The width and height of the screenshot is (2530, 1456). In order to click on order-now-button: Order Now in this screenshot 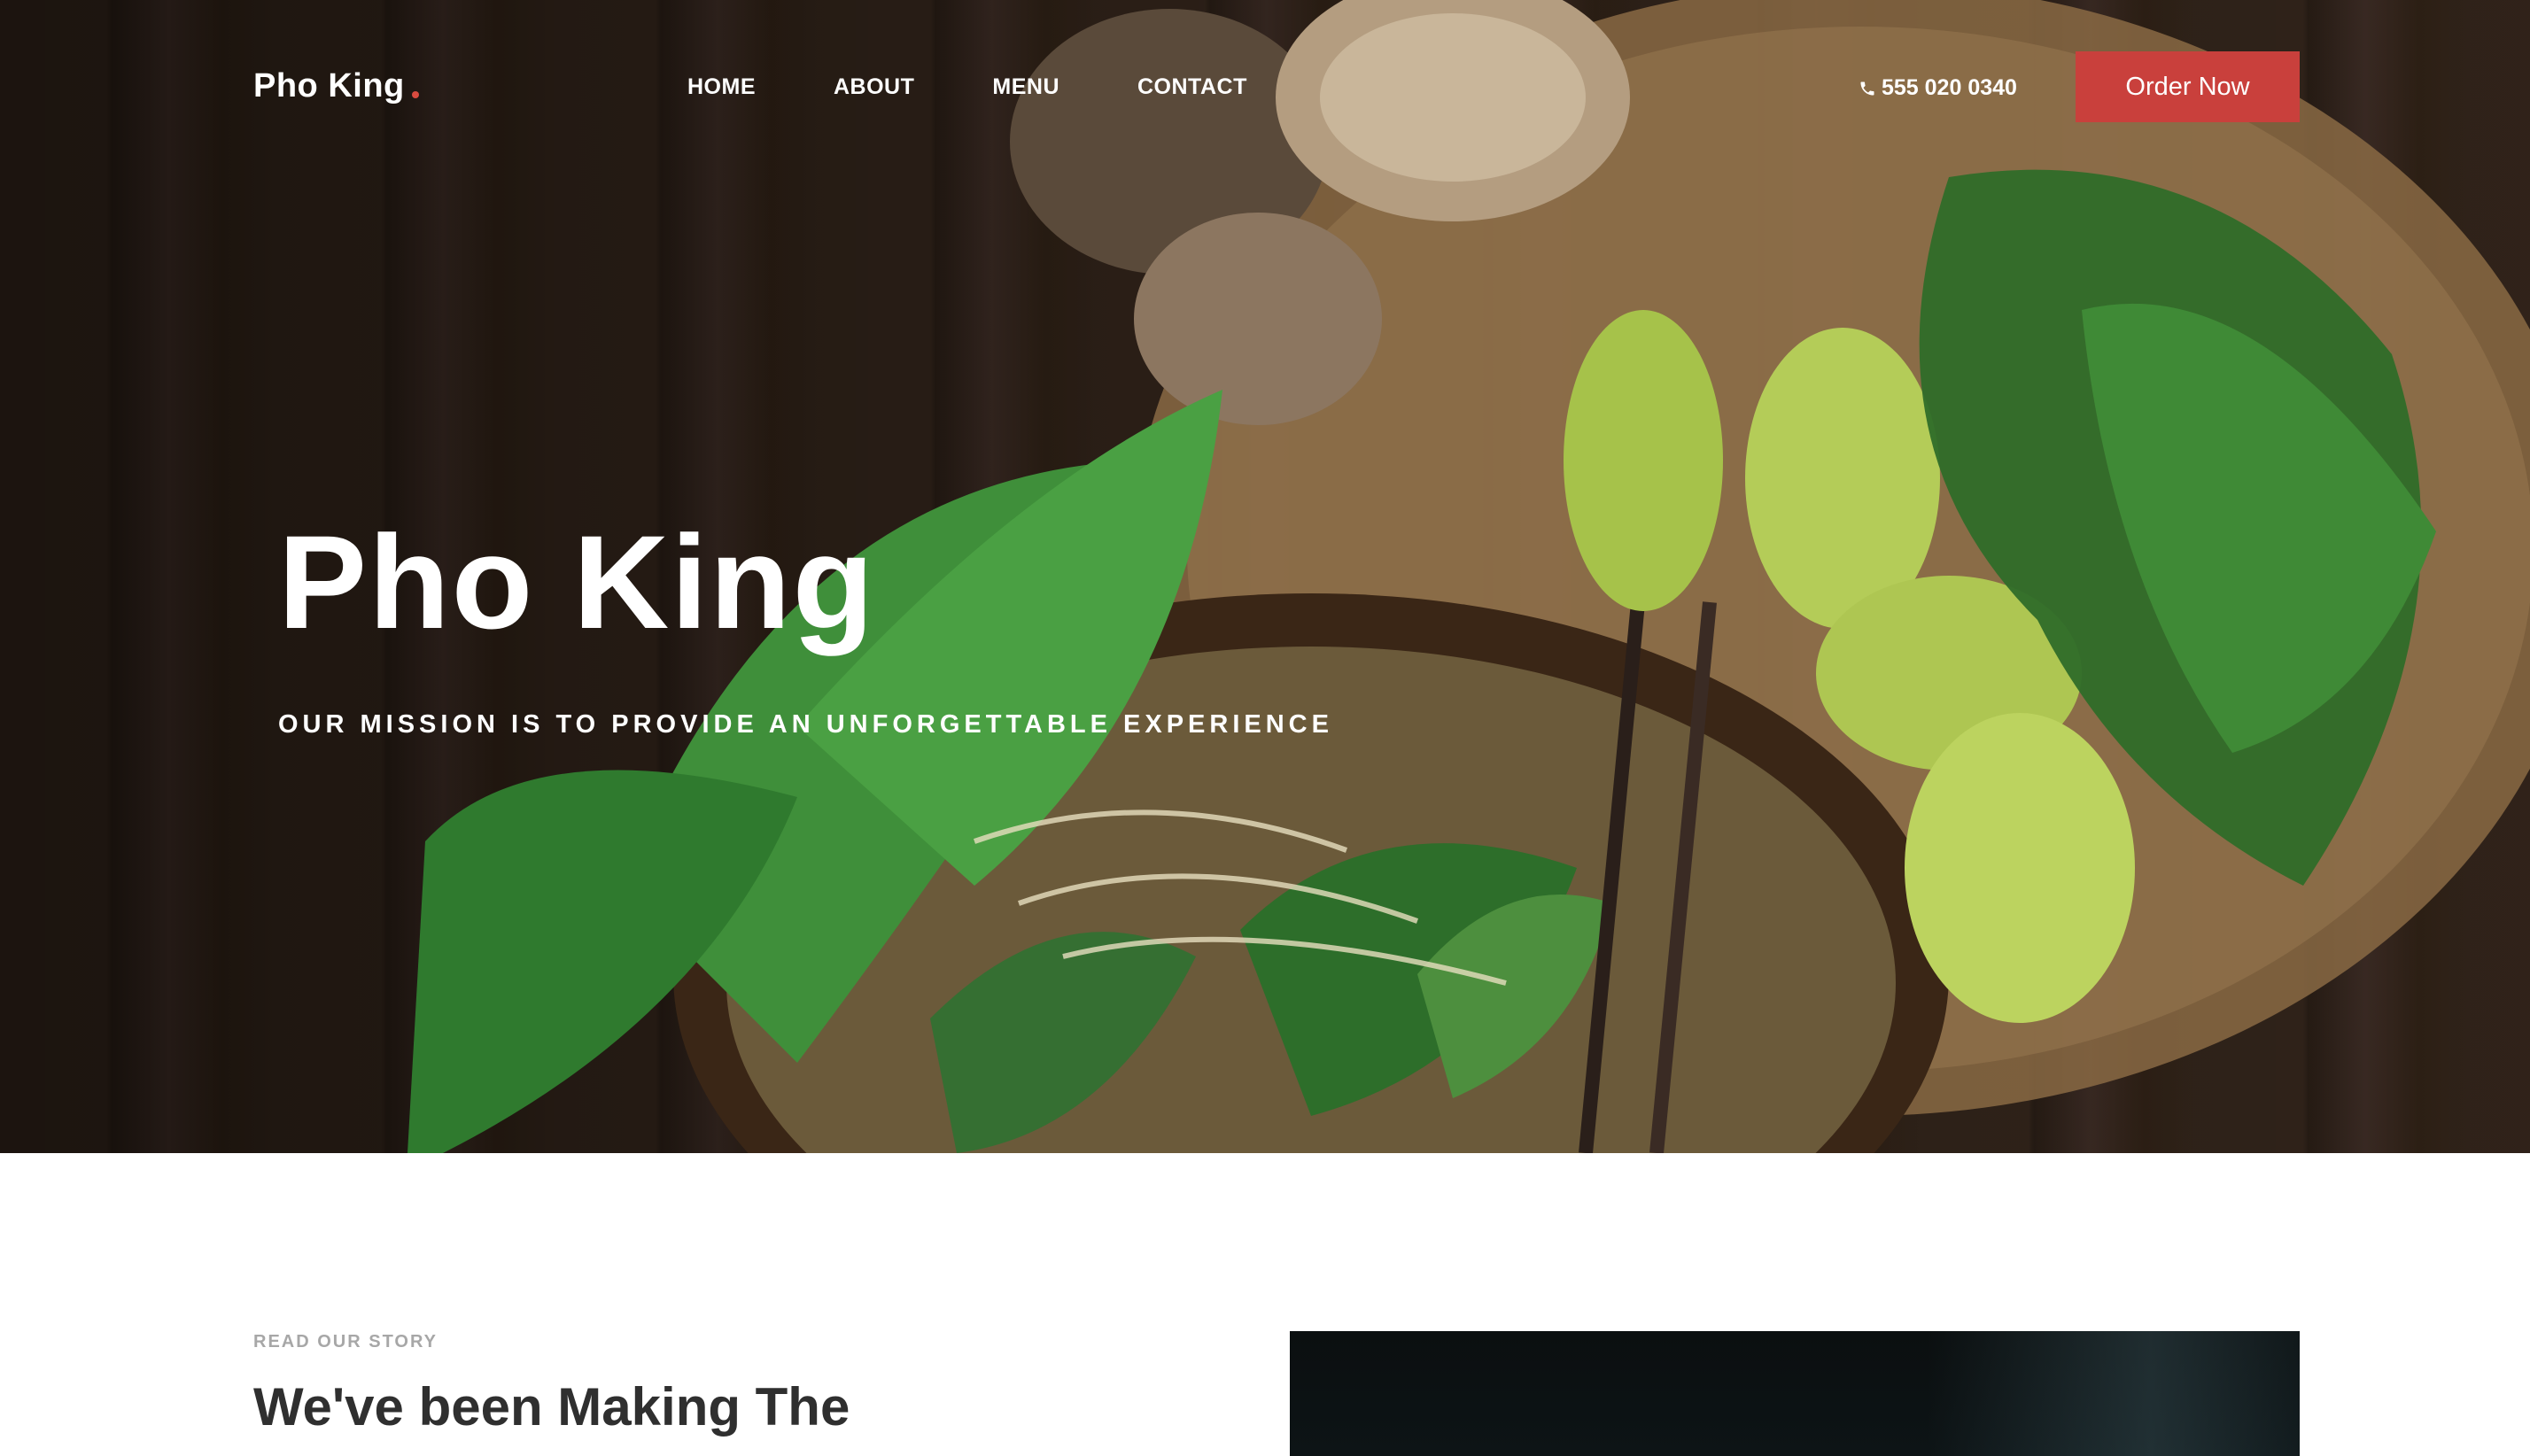, I will do `click(2188, 86)`.